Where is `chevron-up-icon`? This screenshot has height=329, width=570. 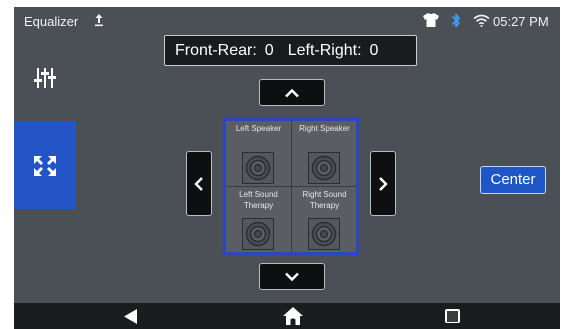
chevron-up-icon is located at coordinates (292, 92).